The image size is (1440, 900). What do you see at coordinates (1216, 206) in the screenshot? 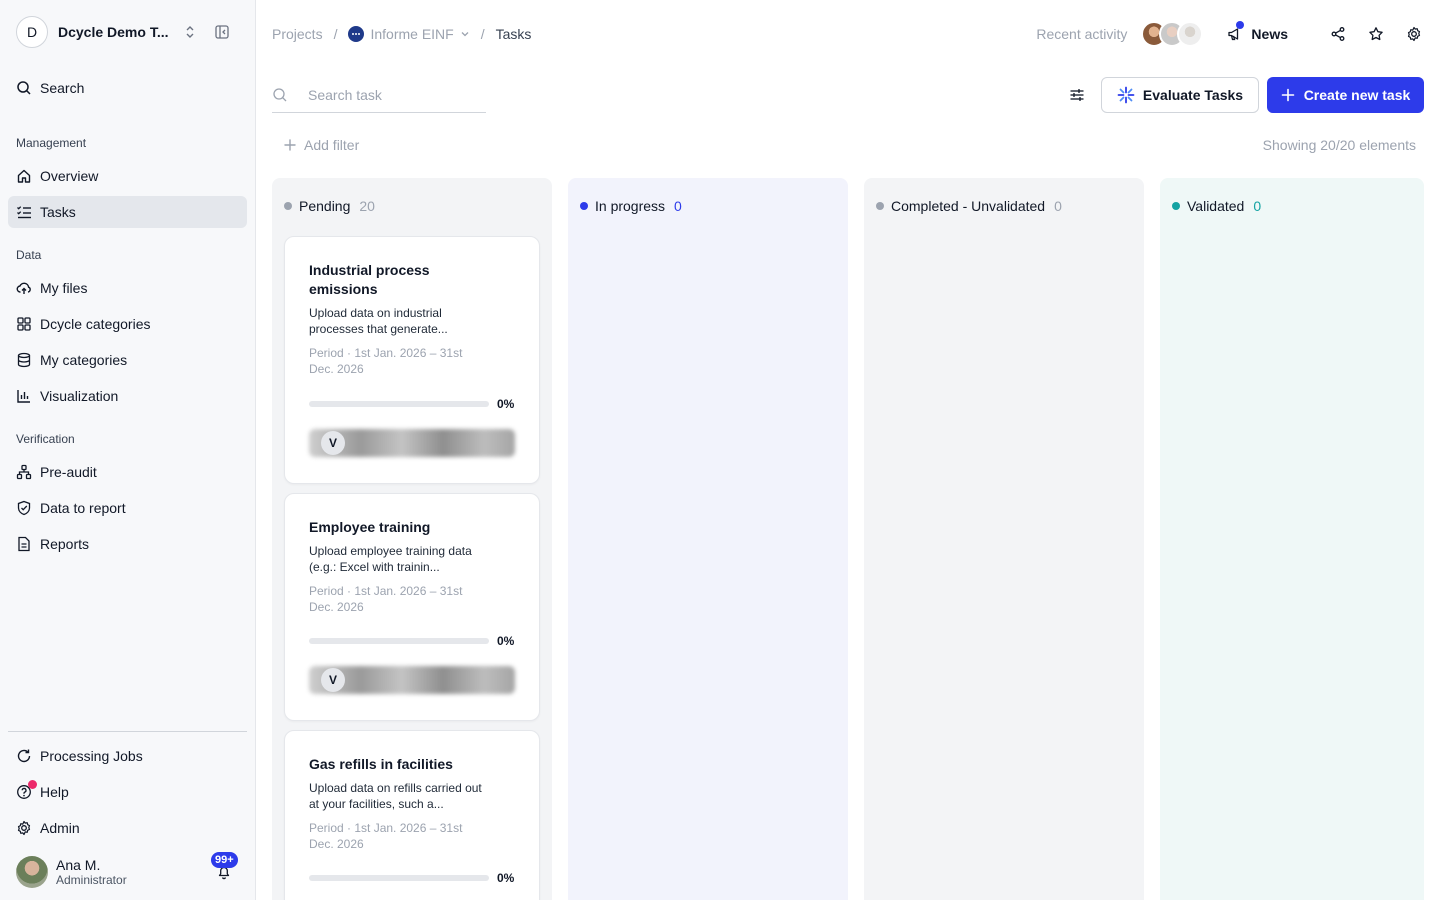
I see `column-title: Validated` at bounding box center [1216, 206].